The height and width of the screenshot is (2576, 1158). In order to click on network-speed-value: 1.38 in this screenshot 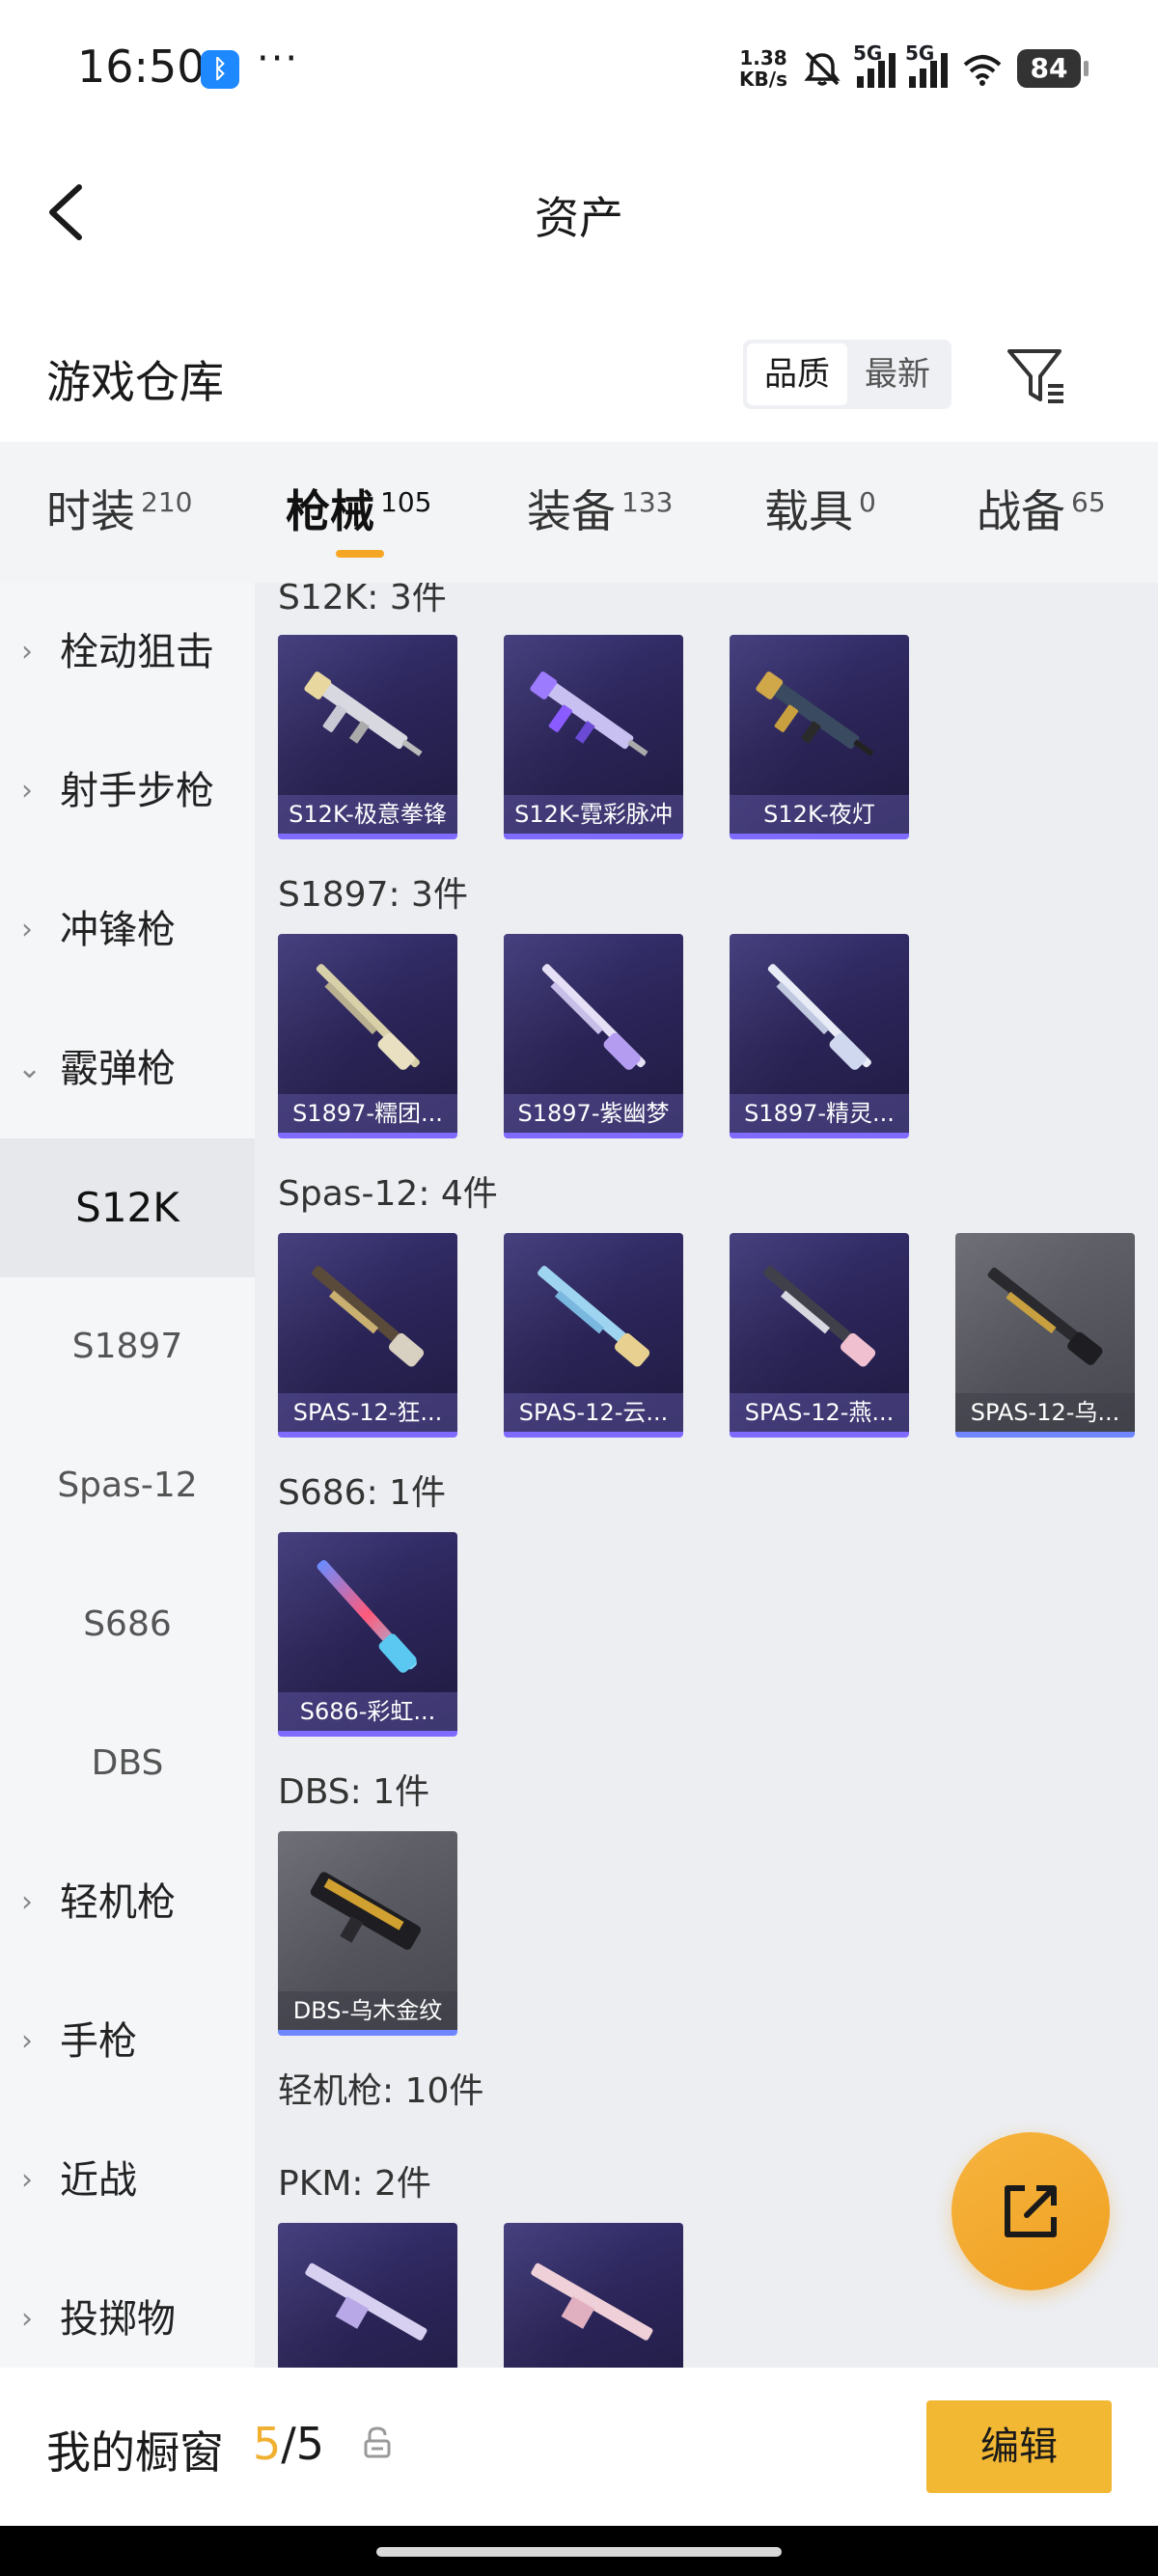, I will do `click(763, 58)`.